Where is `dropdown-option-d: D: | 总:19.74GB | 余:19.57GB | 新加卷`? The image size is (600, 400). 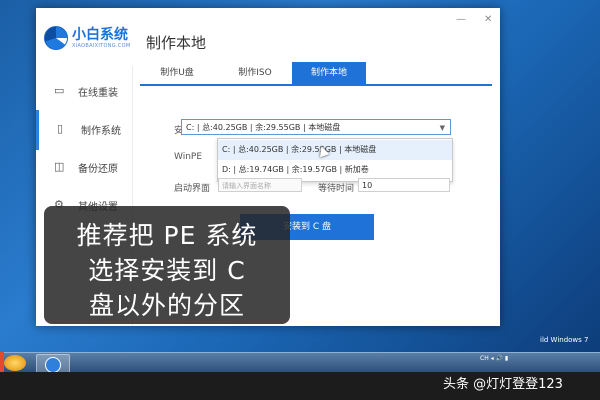
dropdown-option-d: D: | 总:19.74GB | 余:19.57GB | 新加卷 is located at coordinates (335, 170).